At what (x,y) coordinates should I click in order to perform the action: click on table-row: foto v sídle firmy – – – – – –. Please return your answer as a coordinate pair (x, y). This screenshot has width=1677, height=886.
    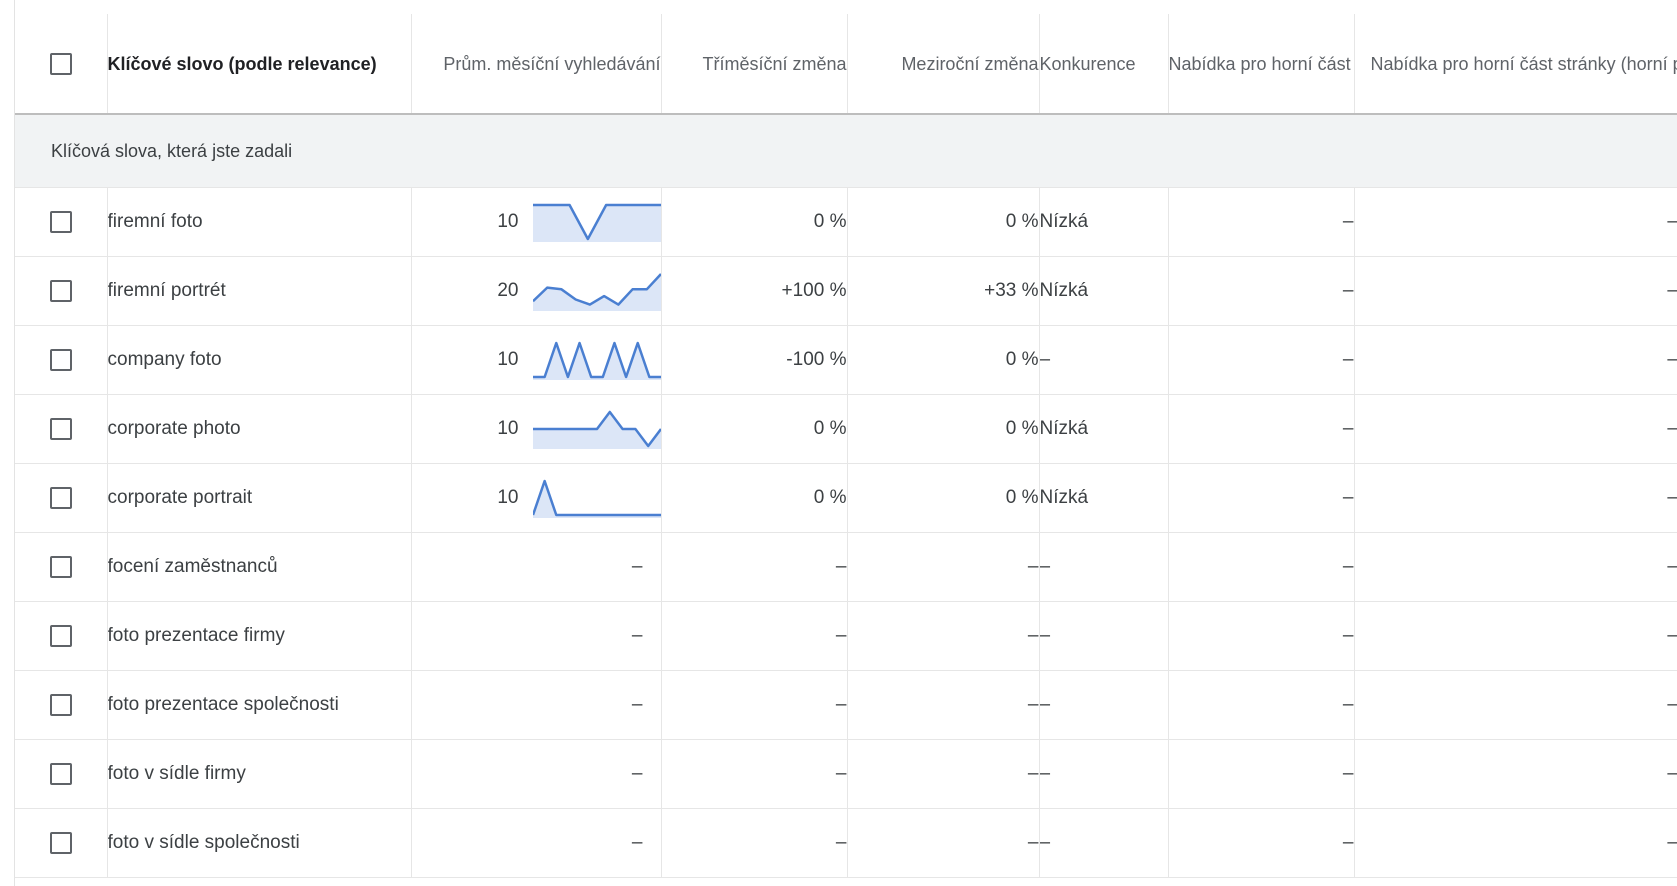
    Looking at the image, I should click on (846, 774).